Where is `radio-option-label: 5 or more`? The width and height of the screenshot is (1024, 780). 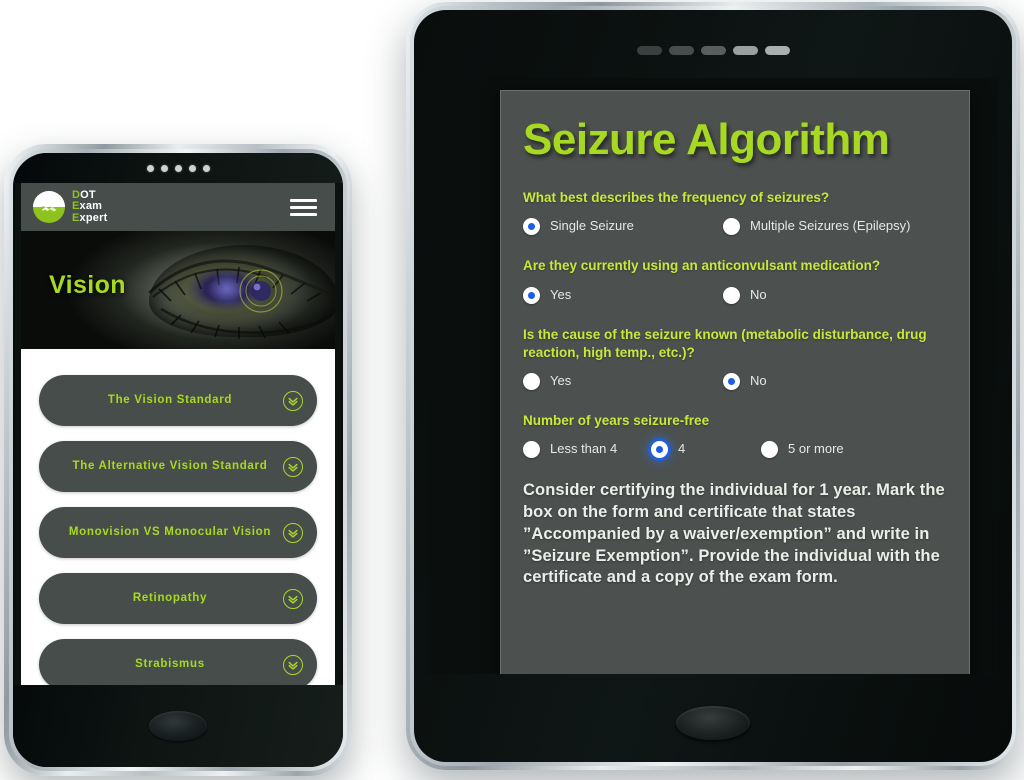
radio-option-label: 5 or more is located at coordinates (816, 449).